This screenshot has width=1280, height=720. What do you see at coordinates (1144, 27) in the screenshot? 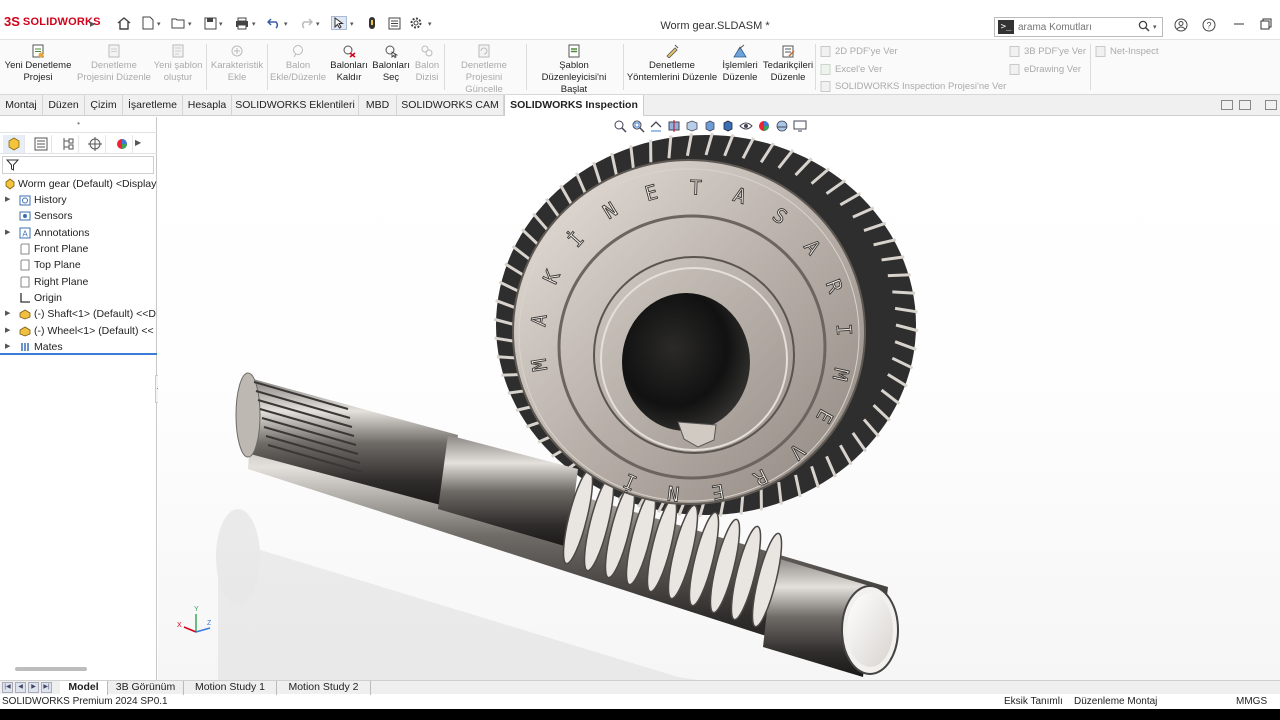
I see `search-icon` at bounding box center [1144, 27].